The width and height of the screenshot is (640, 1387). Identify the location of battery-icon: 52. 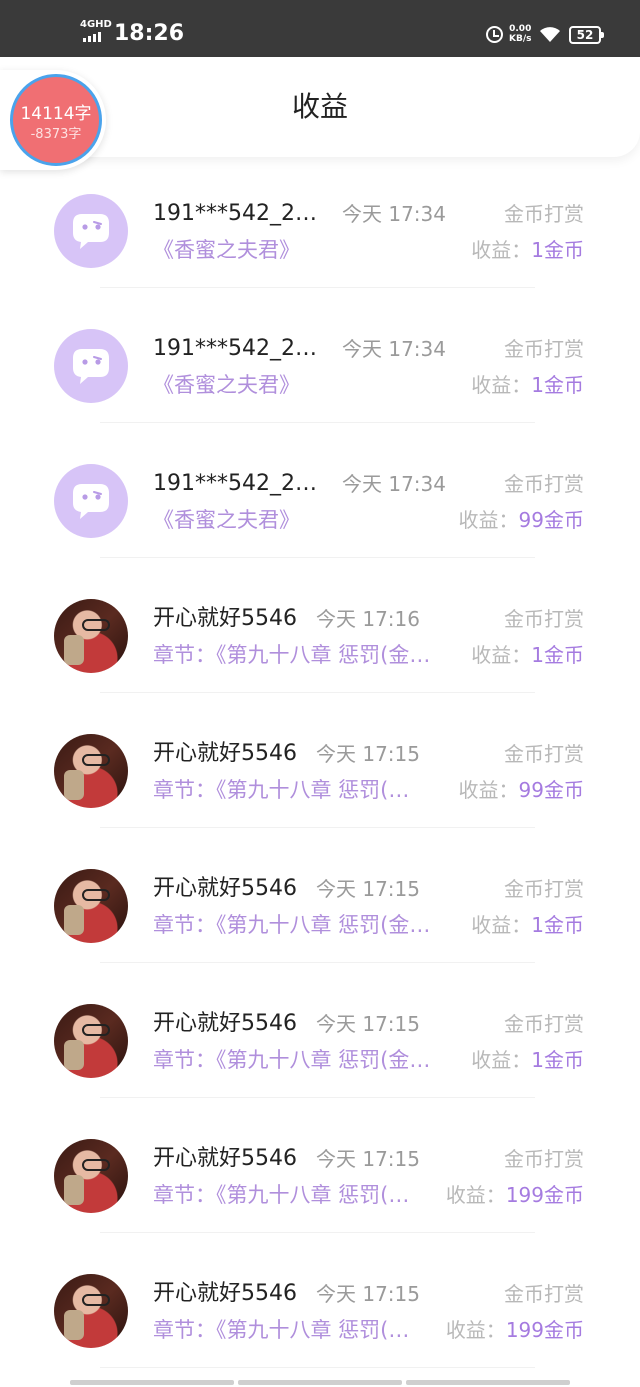
(586, 35).